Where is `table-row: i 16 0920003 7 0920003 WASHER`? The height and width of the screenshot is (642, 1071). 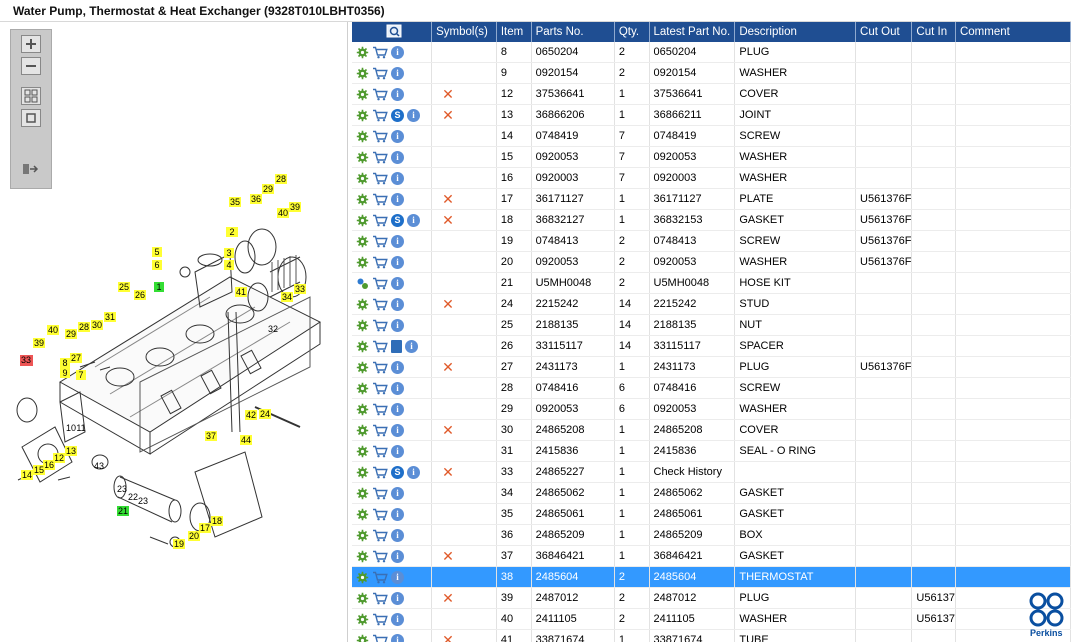
table-row: i 16 0920003 7 0920003 WASHER is located at coordinates (711, 178).